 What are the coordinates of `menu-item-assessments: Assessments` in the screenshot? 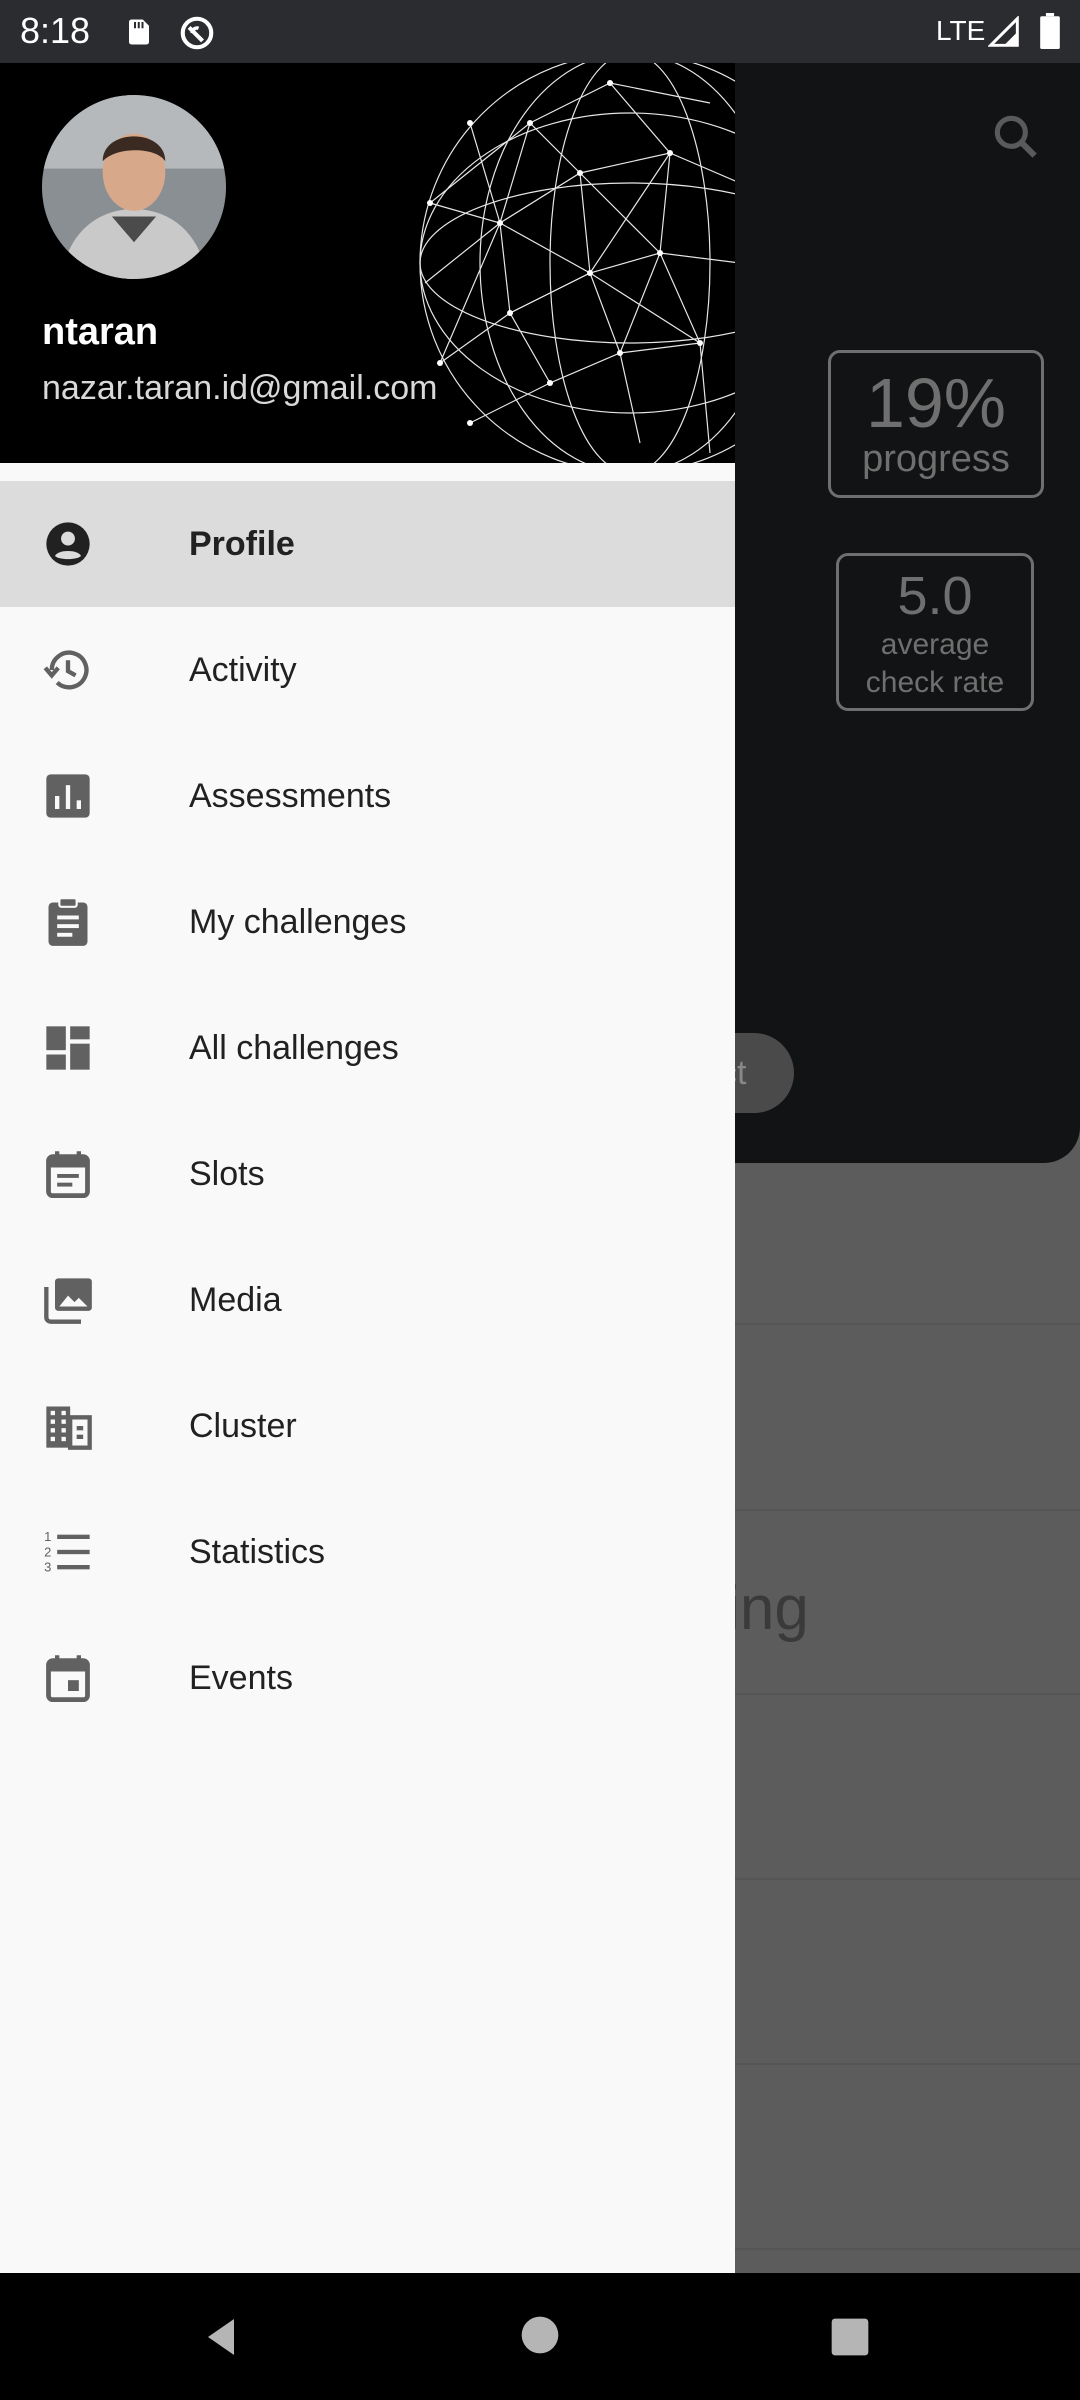 It's located at (367, 796).